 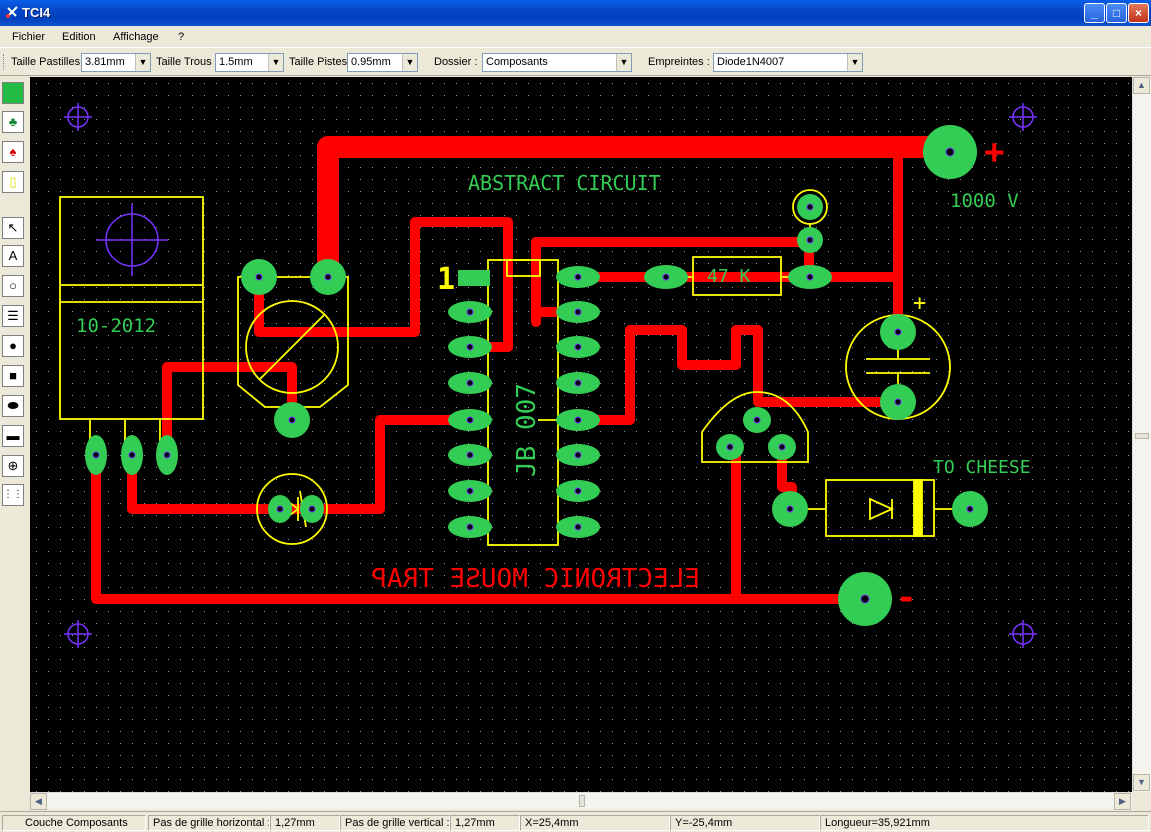 I want to click on text-tool-icon: A, so click(x=13, y=256).